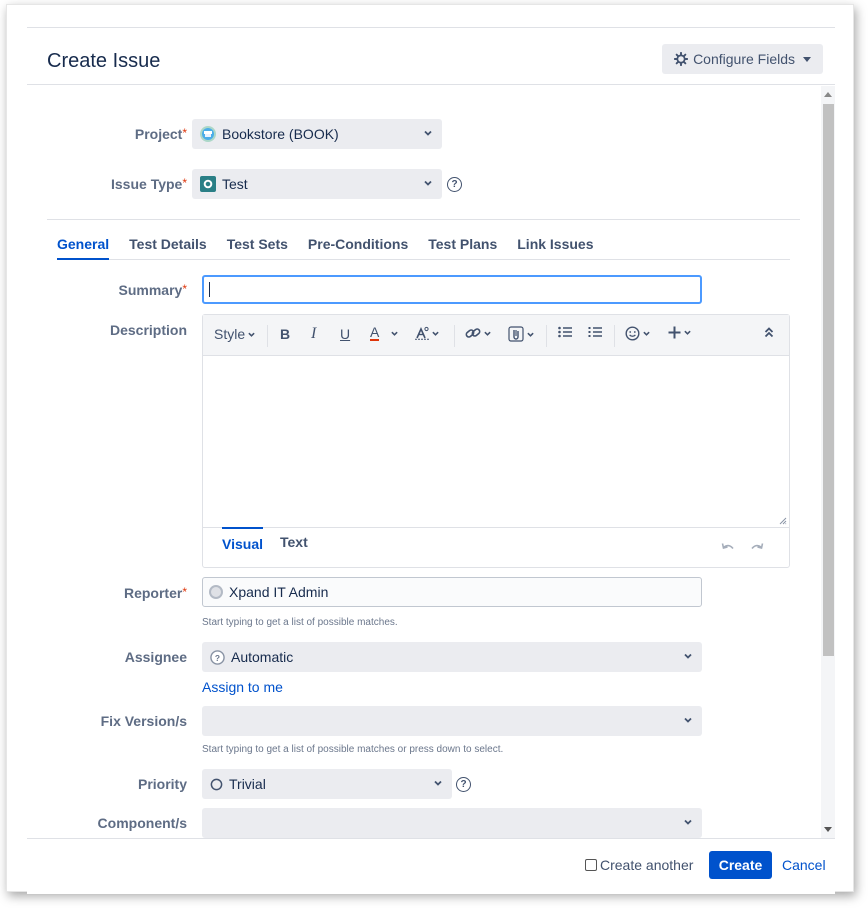 The height and width of the screenshot is (920, 868). What do you see at coordinates (423, 219) in the screenshot?
I see `section-divider` at bounding box center [423, 219].